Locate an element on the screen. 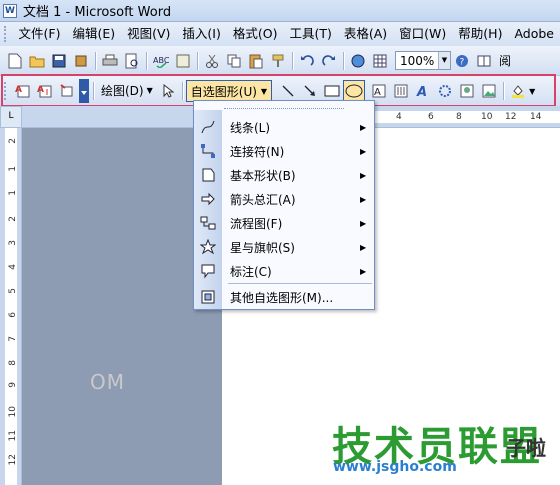 This screenshot has width=560, height=485. menu-adobe: Adobe is located at coordinates (534, 34).